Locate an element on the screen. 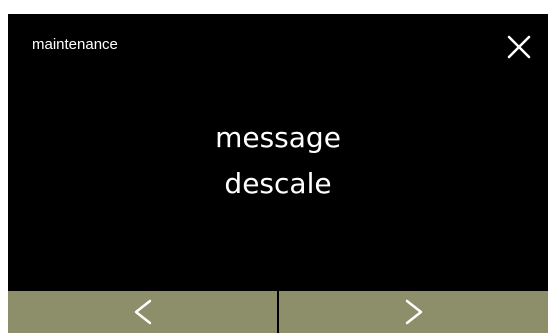  next-button is located at coordinates (412, 312).